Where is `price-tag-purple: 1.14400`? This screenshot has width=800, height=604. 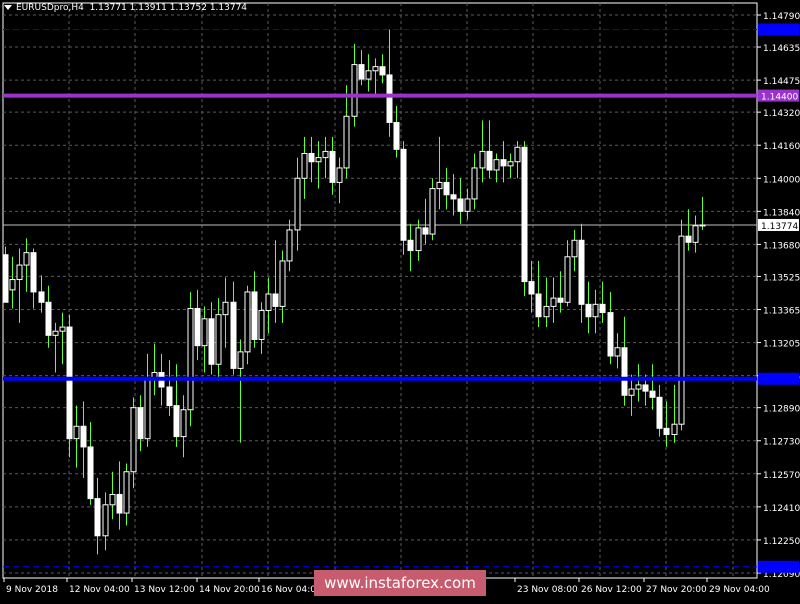 price-tag-purple: 1.14400 is located at coordinates (778, 96).